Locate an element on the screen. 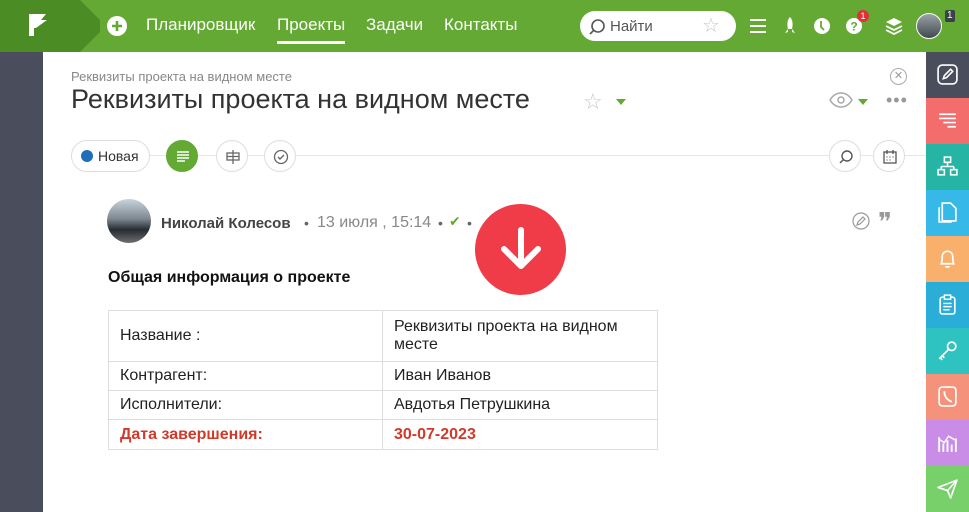 The width and height of the screenshot is (969, 512). search-input is located at coordinates (655, 26).